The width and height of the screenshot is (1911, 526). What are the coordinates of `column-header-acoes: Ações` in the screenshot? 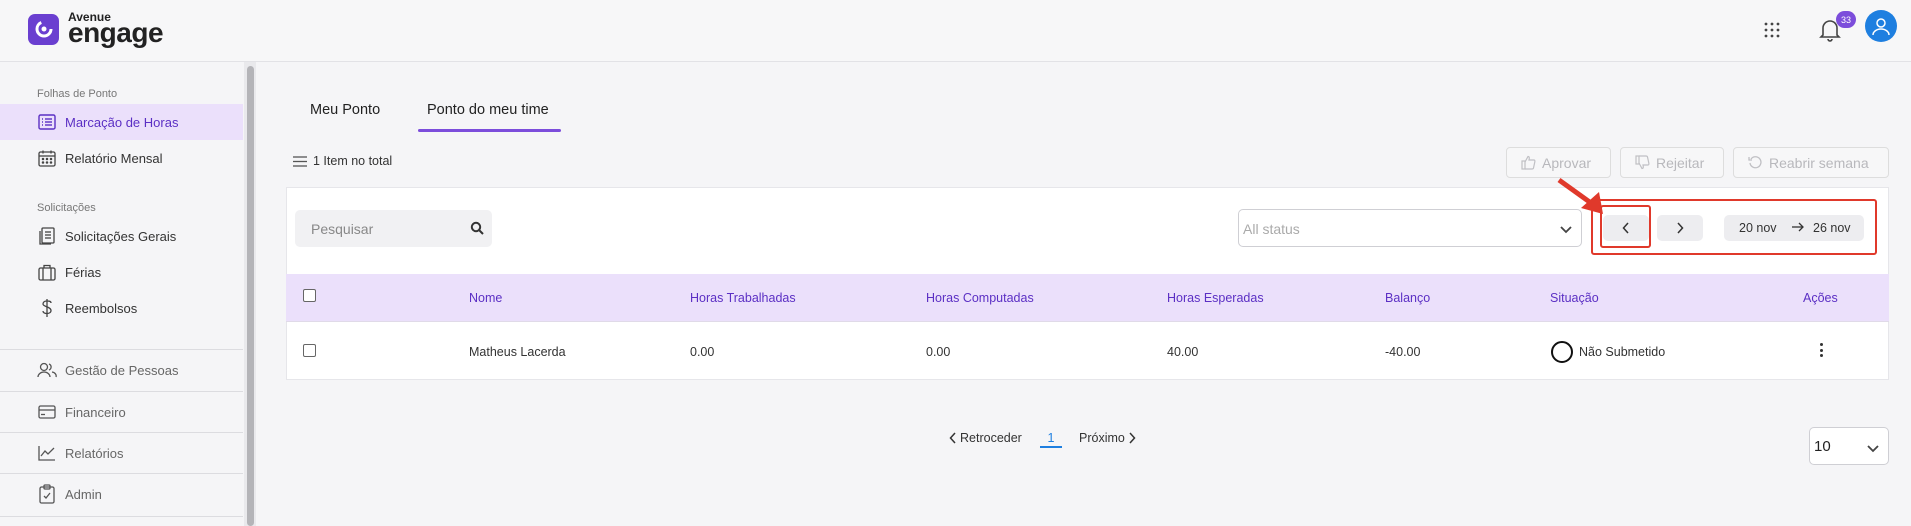 It's located at (1820, 298).